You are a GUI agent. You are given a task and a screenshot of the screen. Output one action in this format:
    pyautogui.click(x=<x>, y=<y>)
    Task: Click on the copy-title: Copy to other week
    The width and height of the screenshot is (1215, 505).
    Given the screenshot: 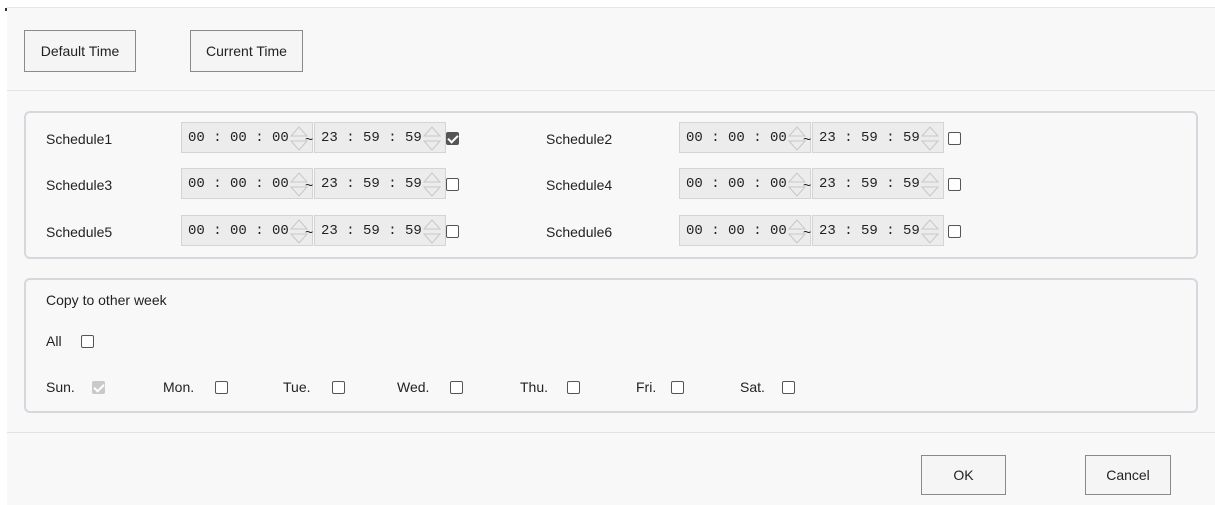 What is the action you would take?
    pyautogui.click(x=106, y=300)
    